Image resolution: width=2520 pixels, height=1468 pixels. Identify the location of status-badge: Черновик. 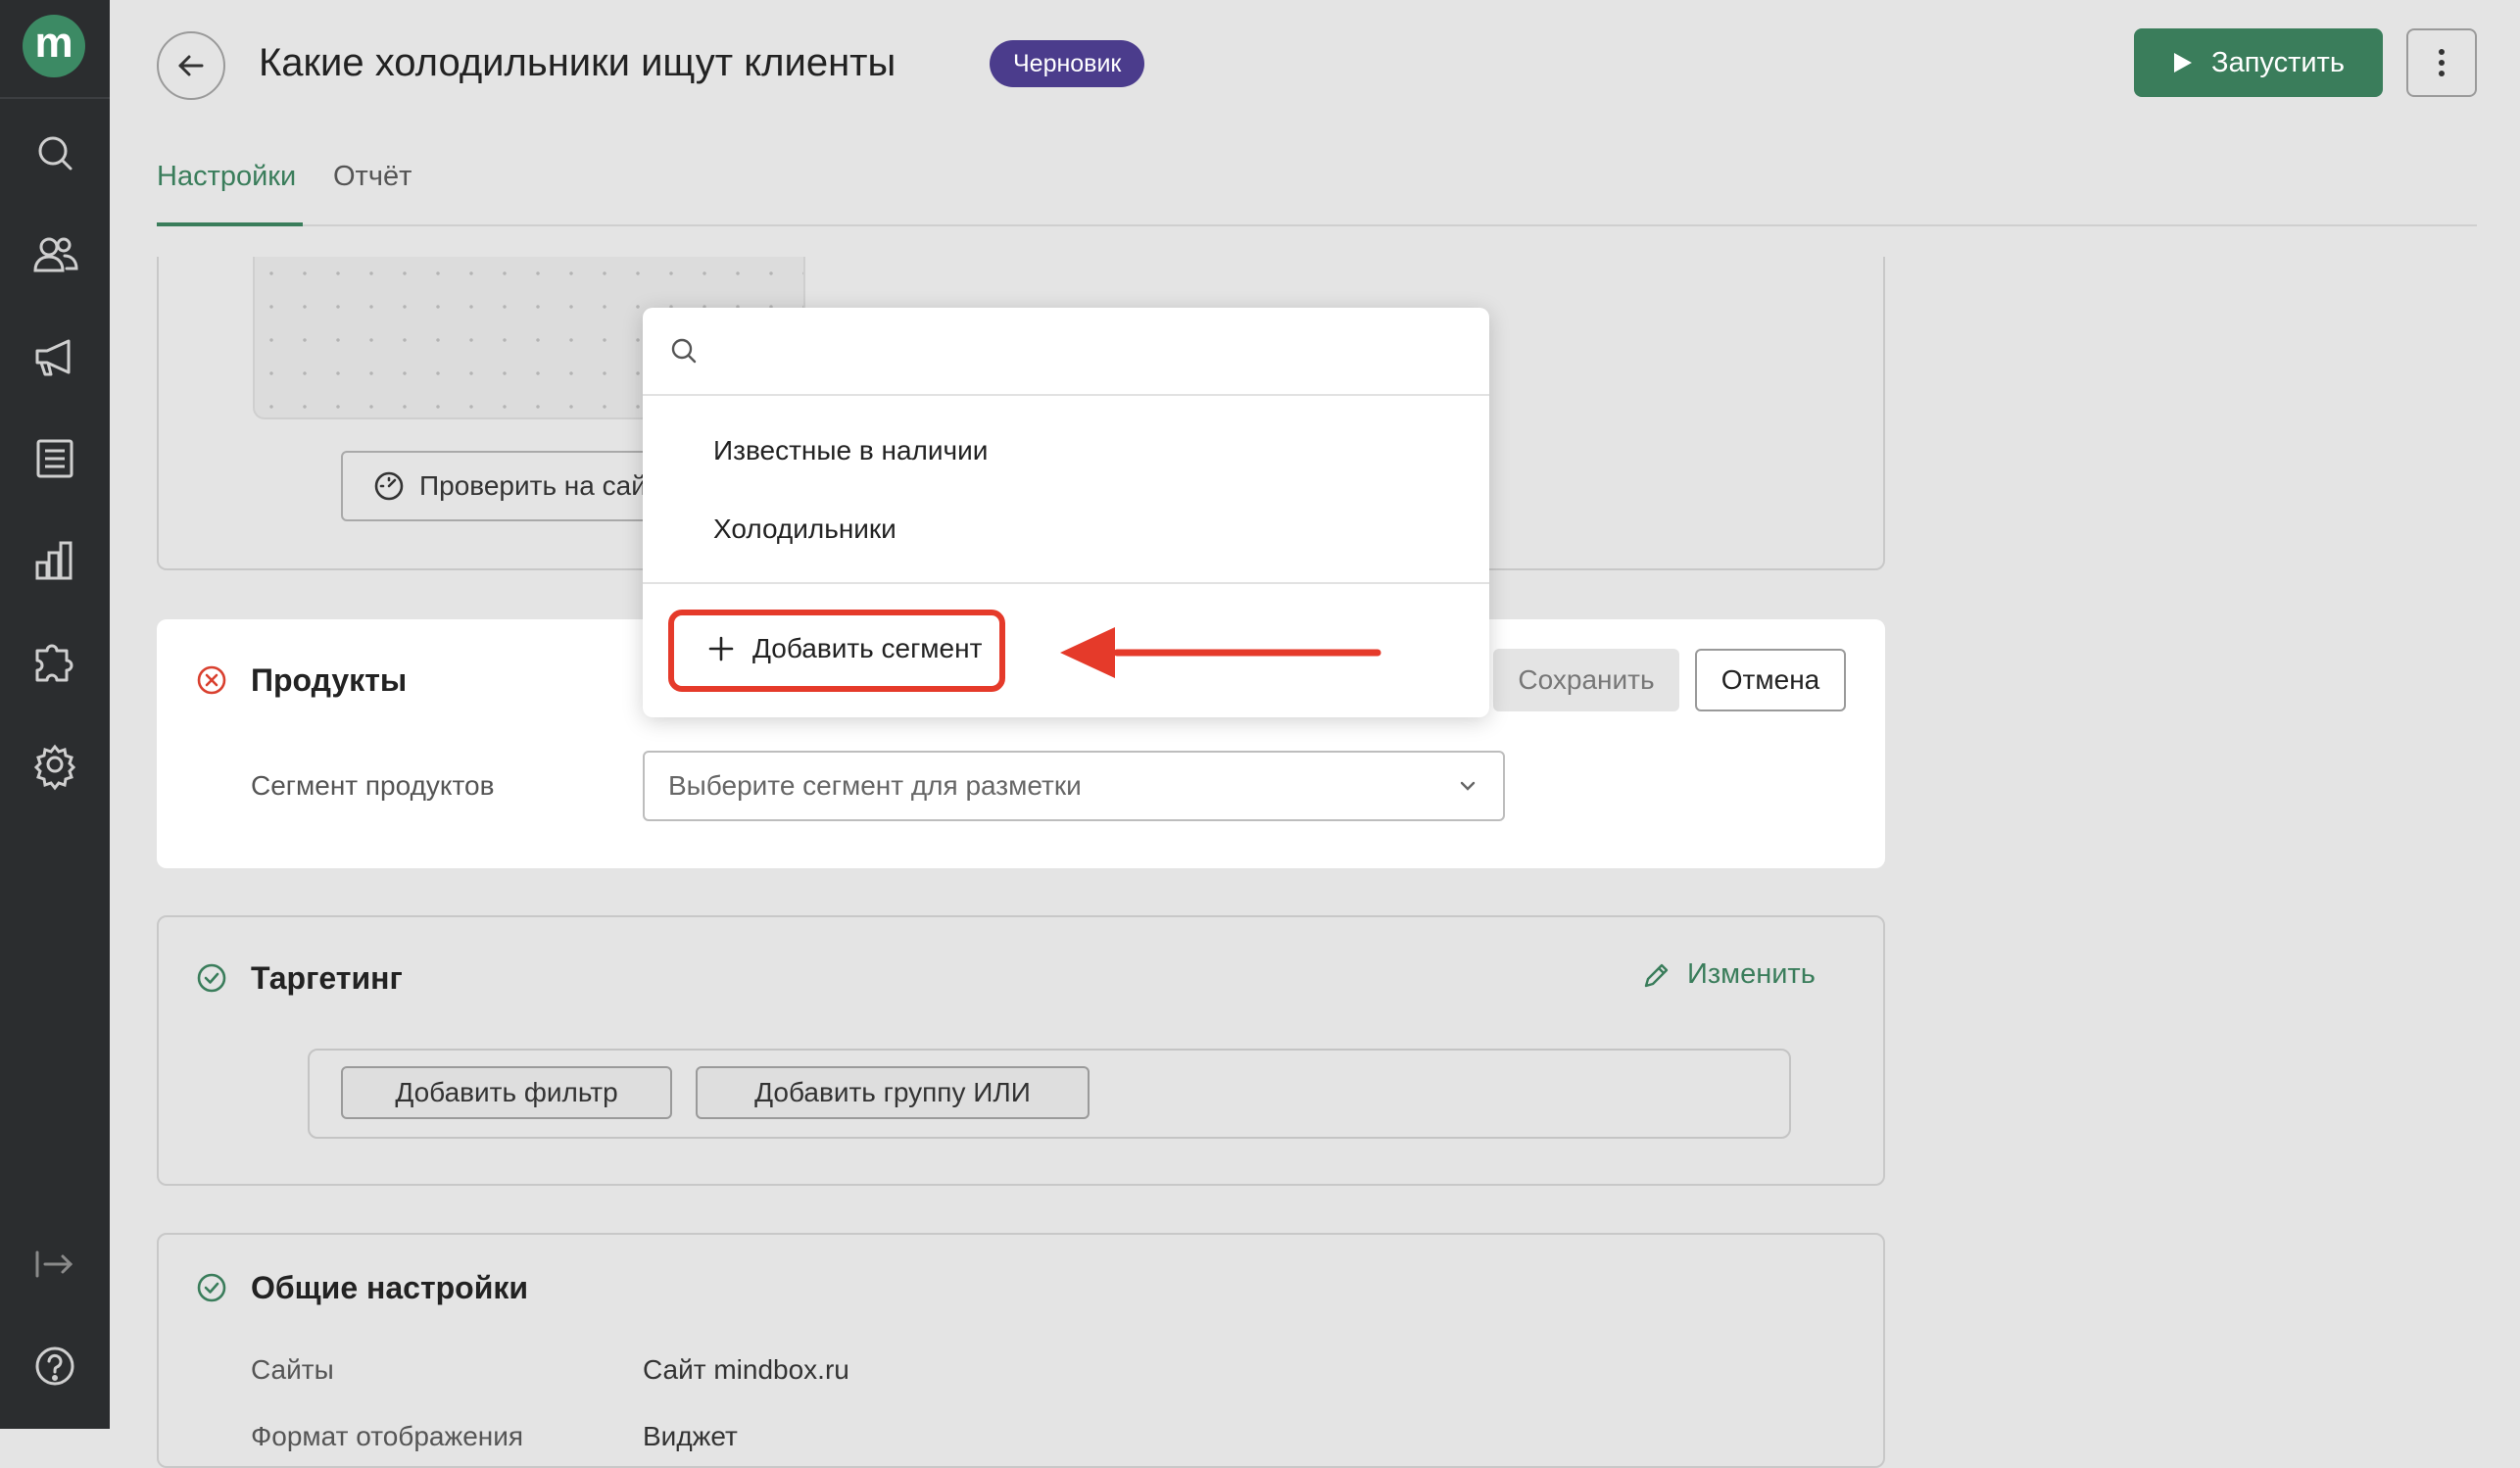
(1067, 63).